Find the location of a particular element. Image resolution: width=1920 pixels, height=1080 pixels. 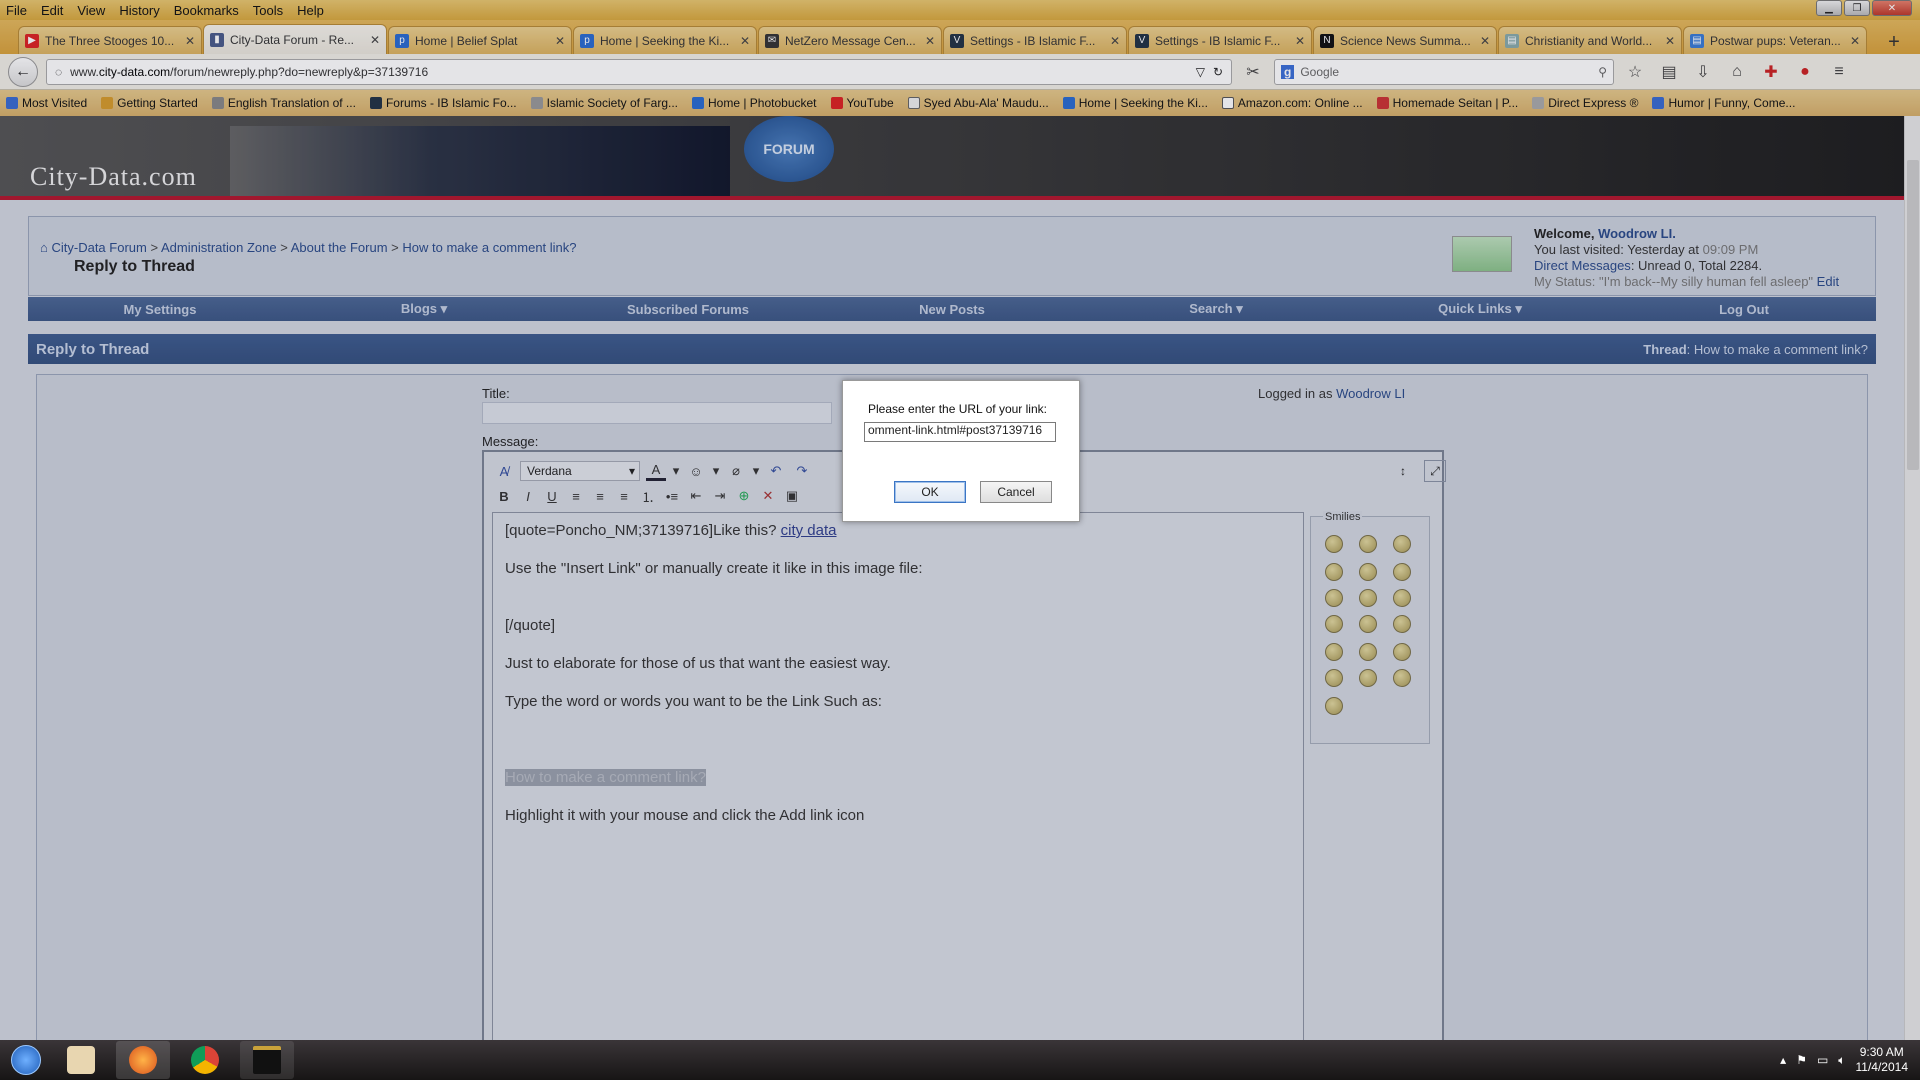

url-input: omment-link.html#post37139716 is located at coordinates (960, 432).